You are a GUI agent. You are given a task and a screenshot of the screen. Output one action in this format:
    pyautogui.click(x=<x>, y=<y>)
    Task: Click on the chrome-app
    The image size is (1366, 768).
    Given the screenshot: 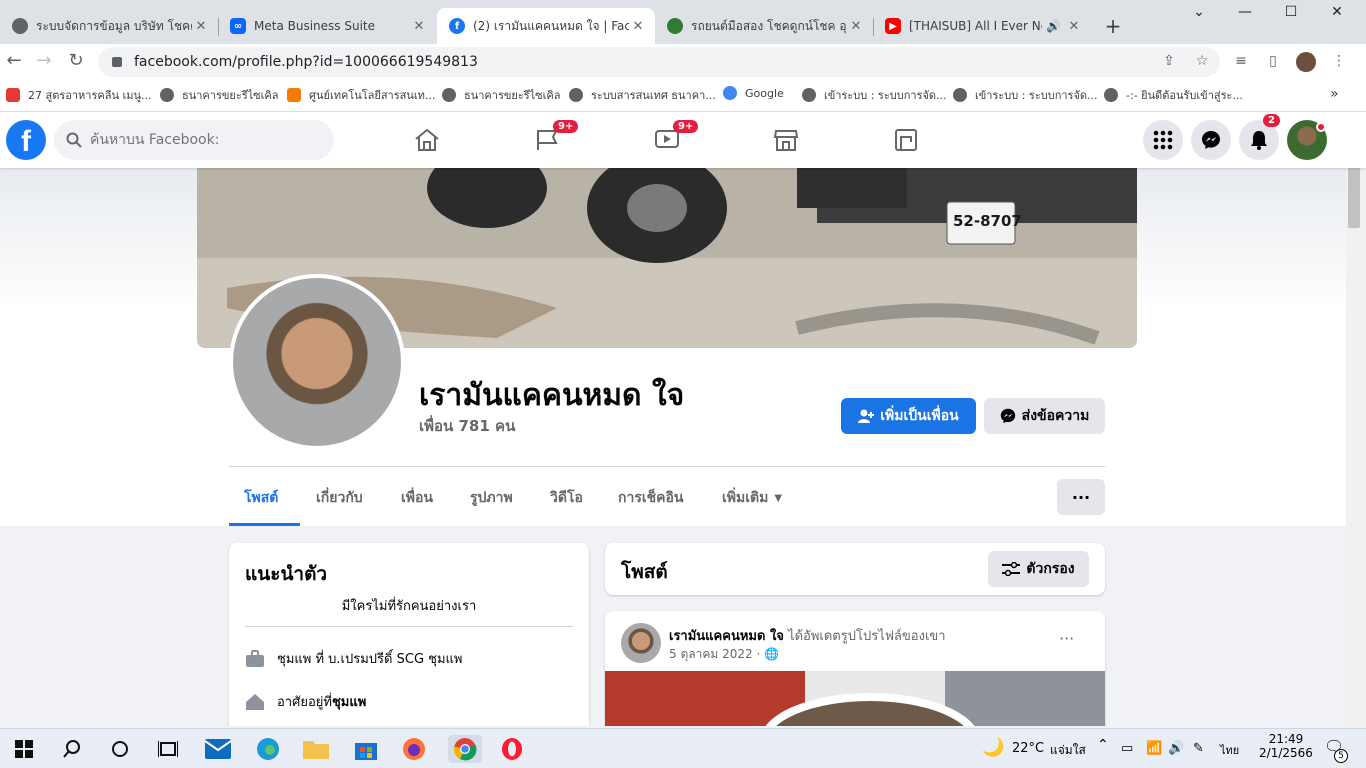 What is the action you would take?
    pyautogui.click(x=465, y=749)
    